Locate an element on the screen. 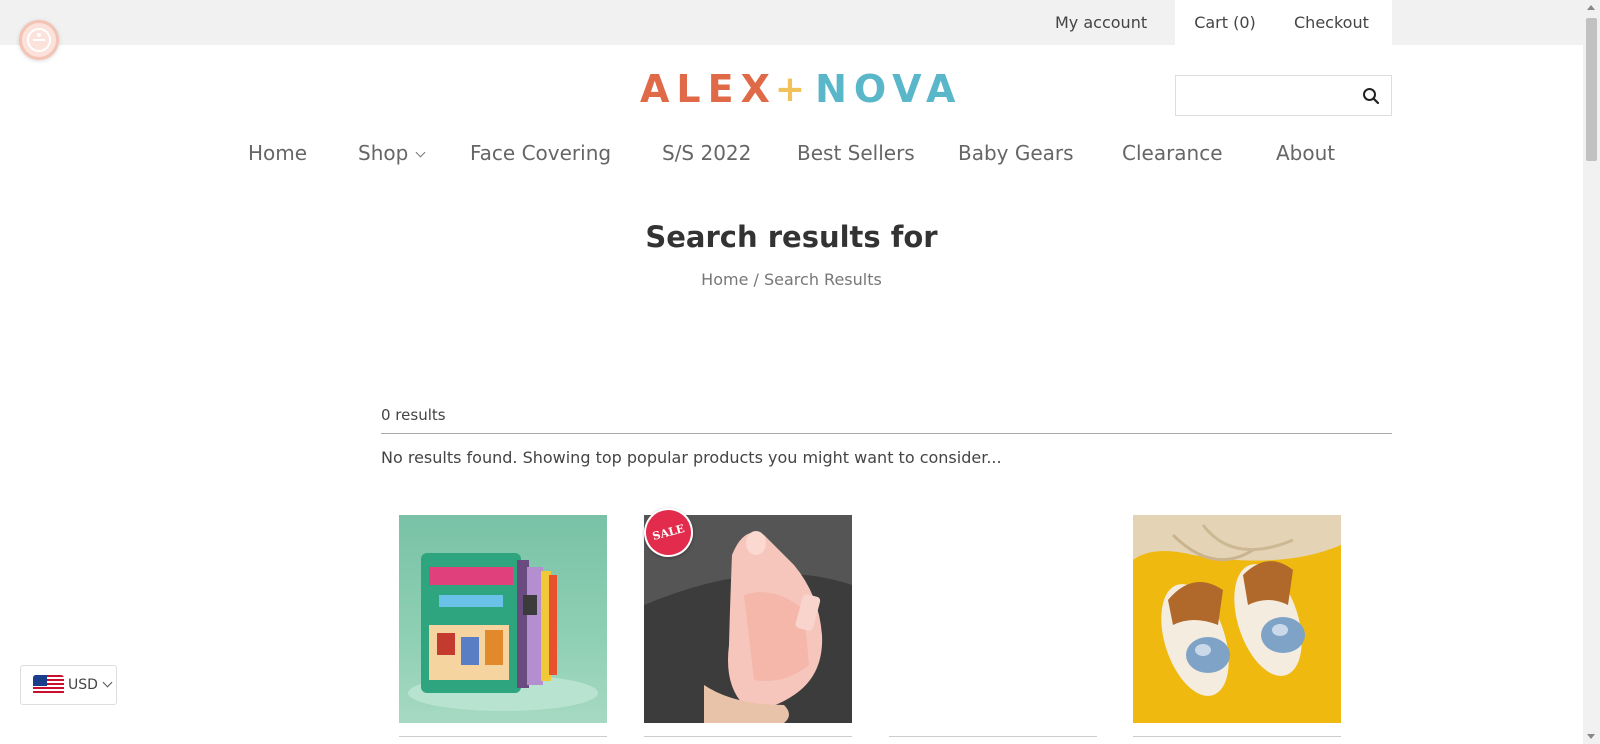 The height and width of the screenshot is (744, 1600). page-scrollbar is located at coordinates (1591, 372).